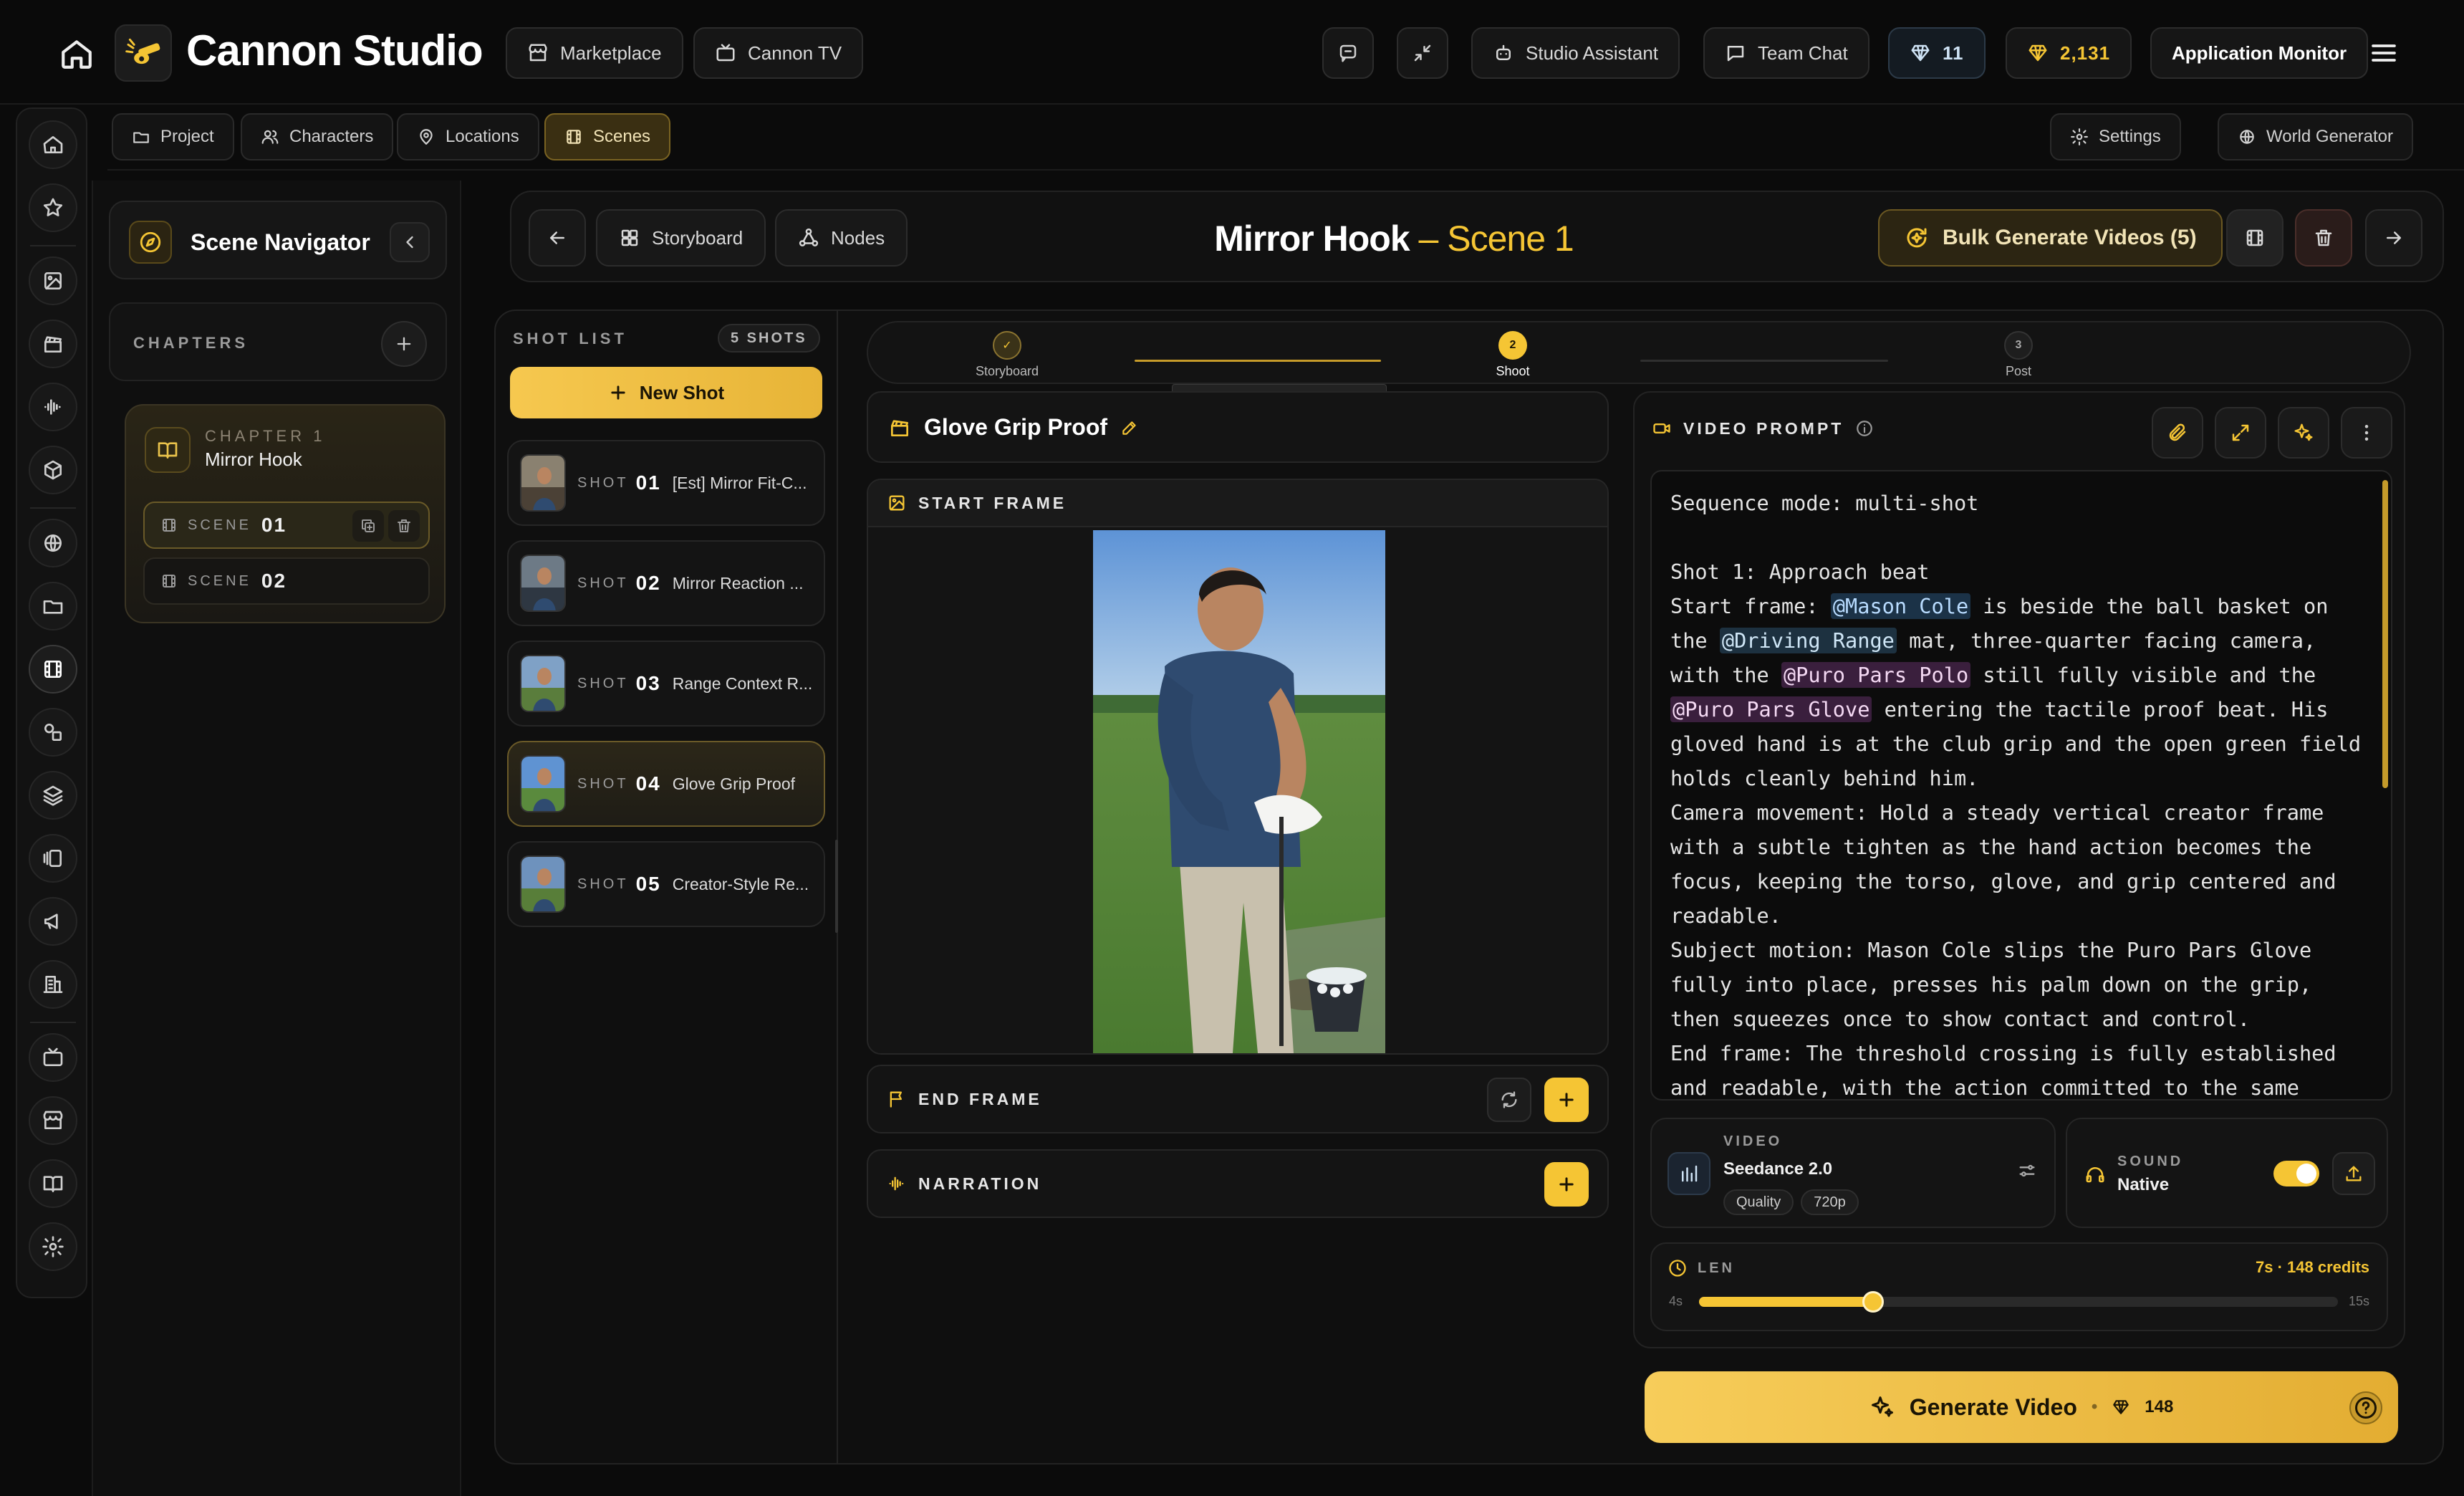 Image resolution: width=2464 pixels, height=1496 pixels. I want to click on generate-video-button: Generate Video • 148, so click(2021, 1407).